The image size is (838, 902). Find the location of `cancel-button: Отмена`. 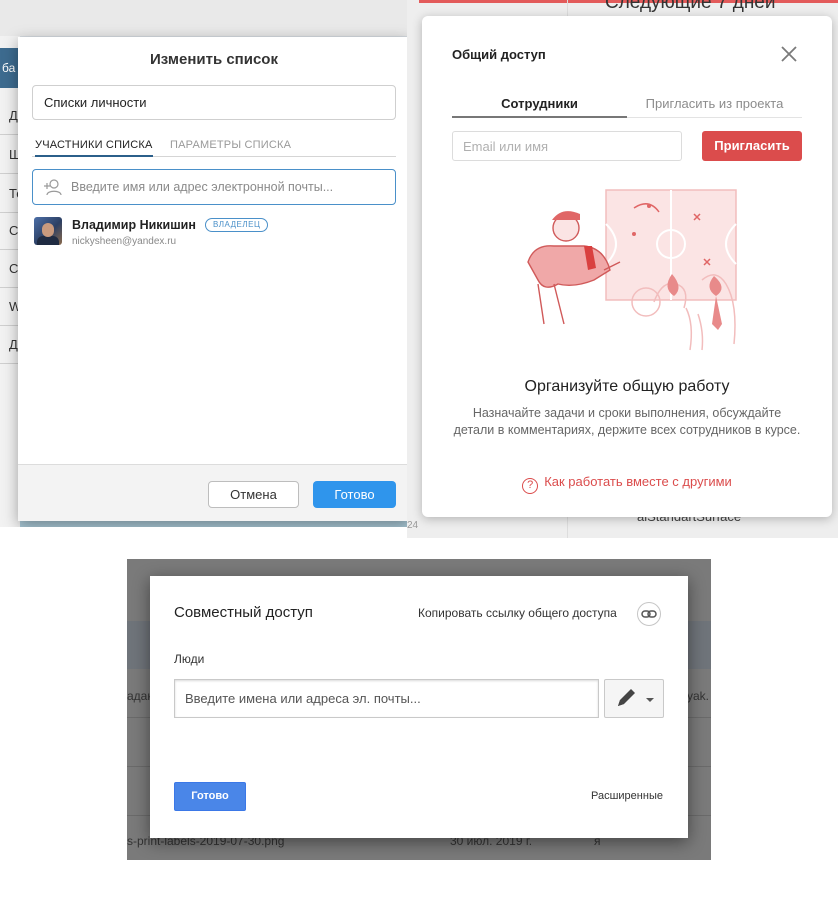

cancel-button: Отмена is located at coordinates (253, 494).